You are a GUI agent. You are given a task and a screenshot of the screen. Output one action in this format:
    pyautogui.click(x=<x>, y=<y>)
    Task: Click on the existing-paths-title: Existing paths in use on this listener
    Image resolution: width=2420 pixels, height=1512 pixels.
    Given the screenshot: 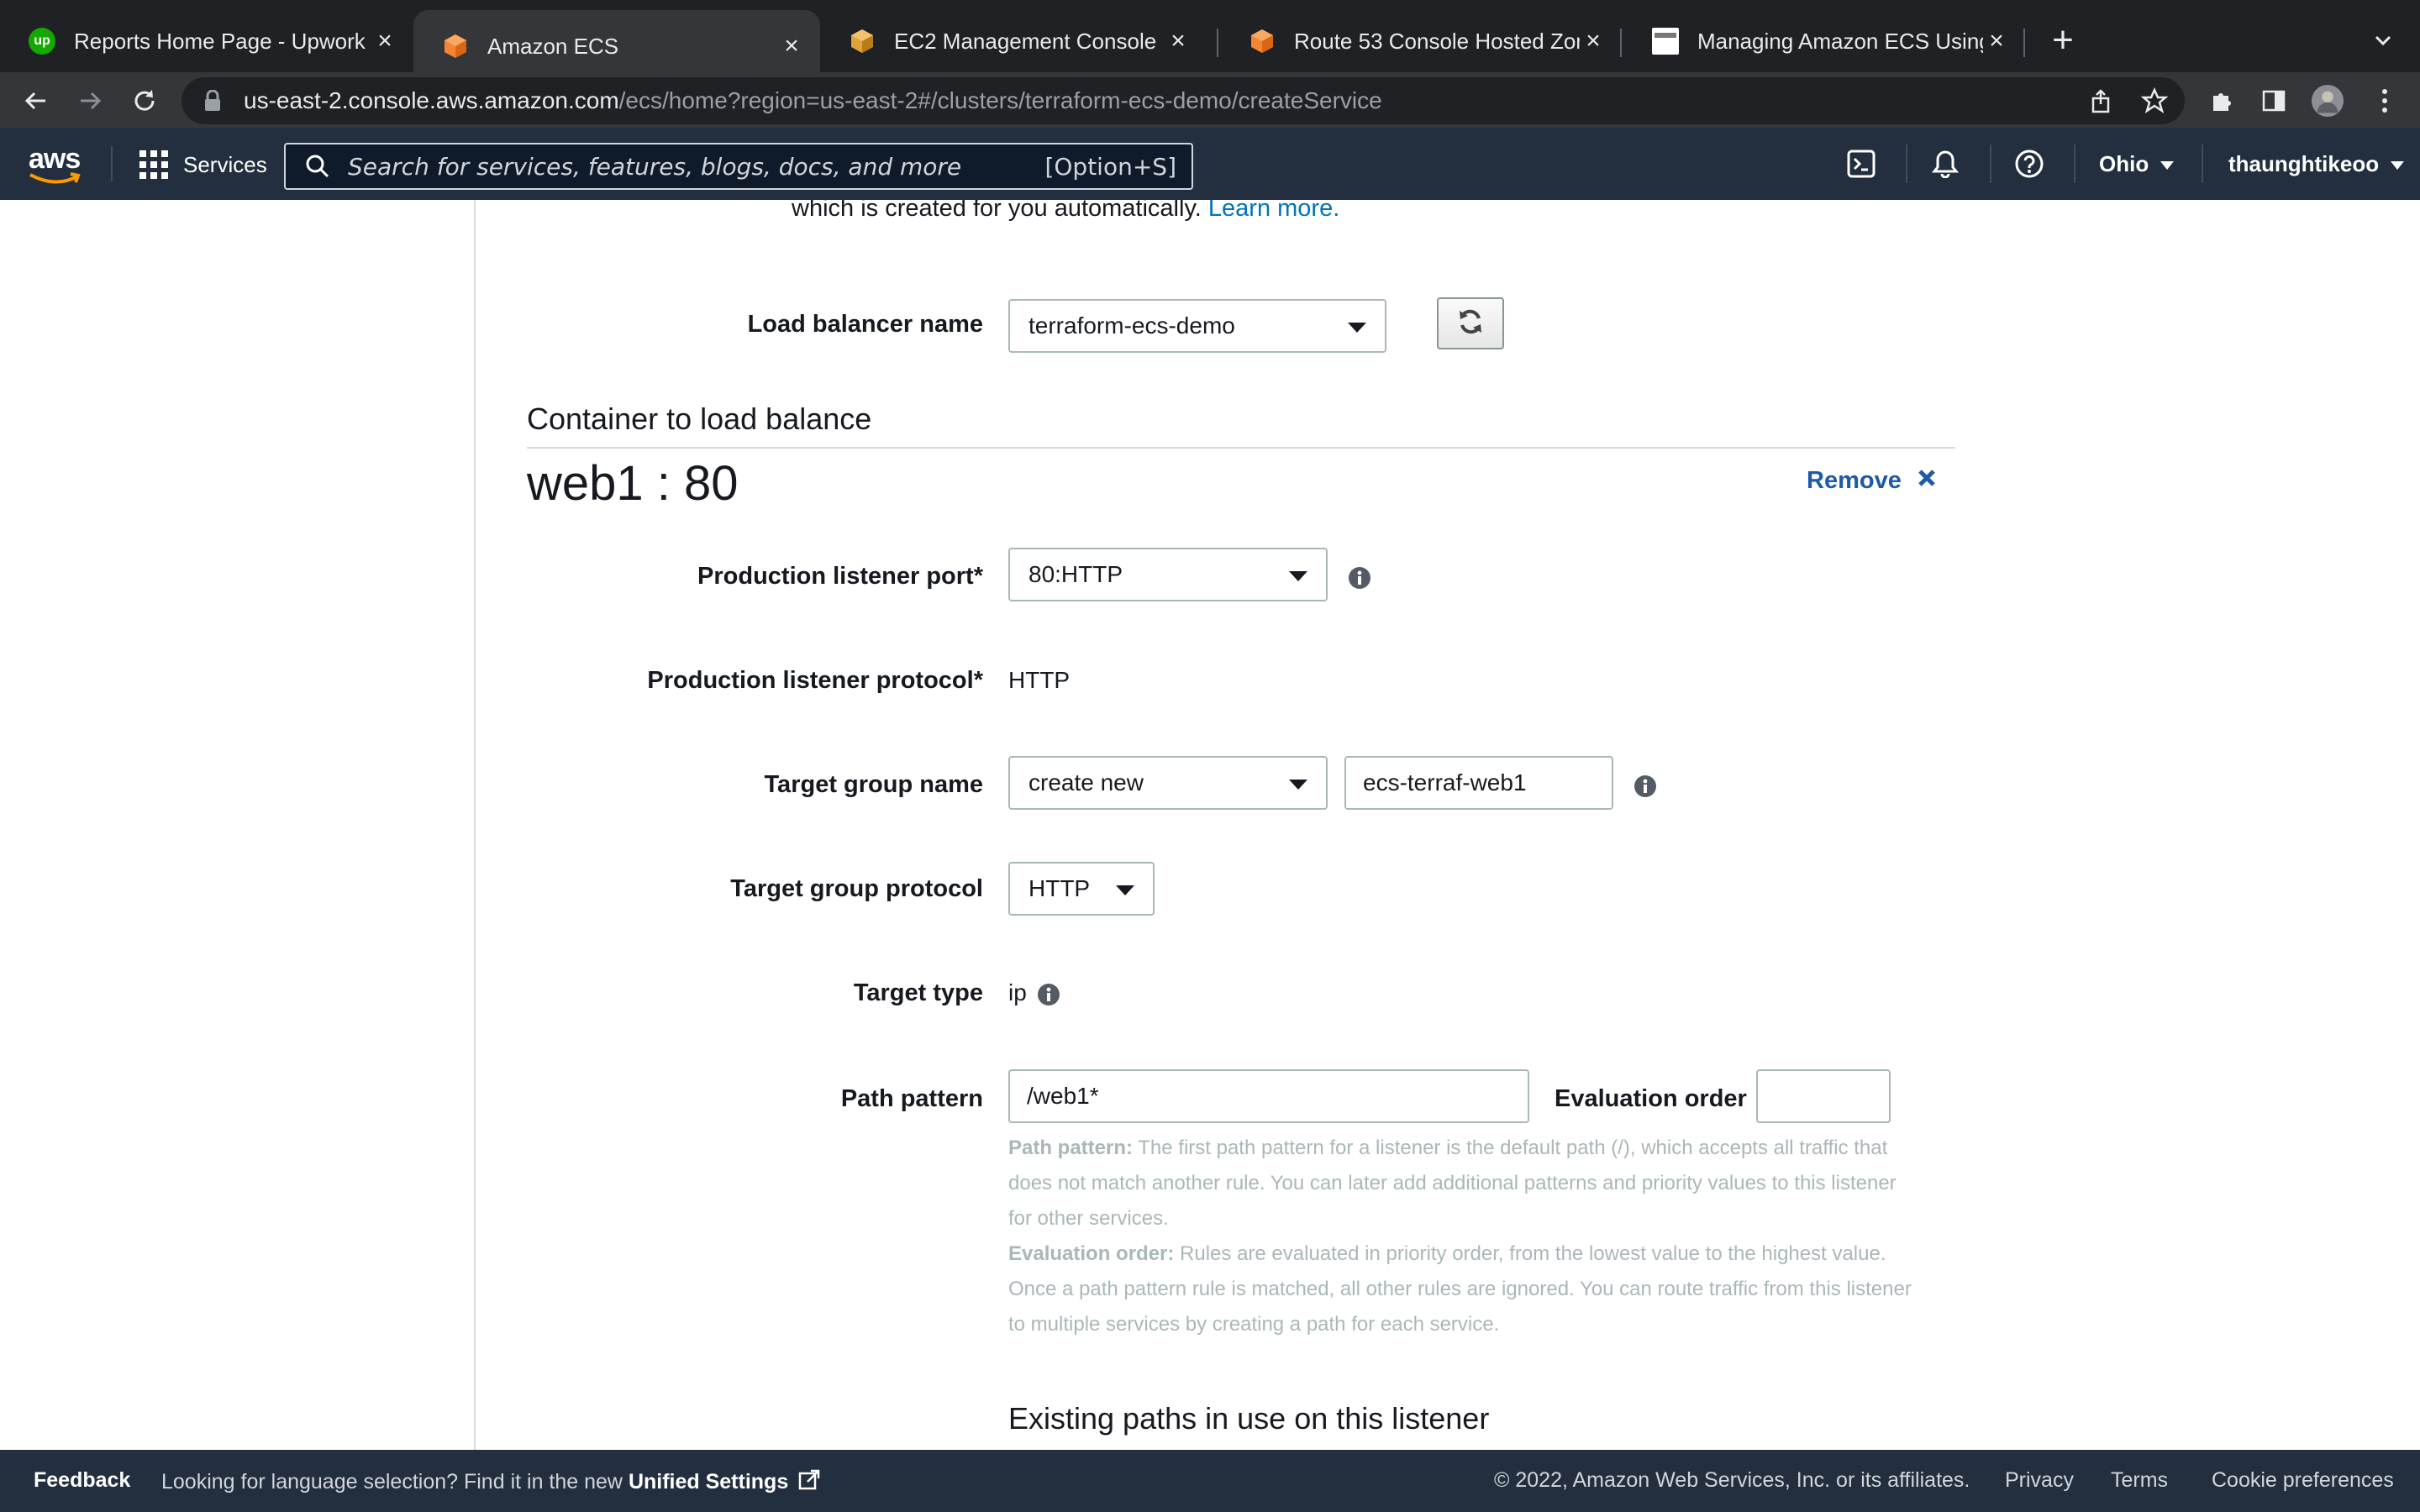 What is the action you would take?
    pyautogui.click(x=1249, y=1418)
    